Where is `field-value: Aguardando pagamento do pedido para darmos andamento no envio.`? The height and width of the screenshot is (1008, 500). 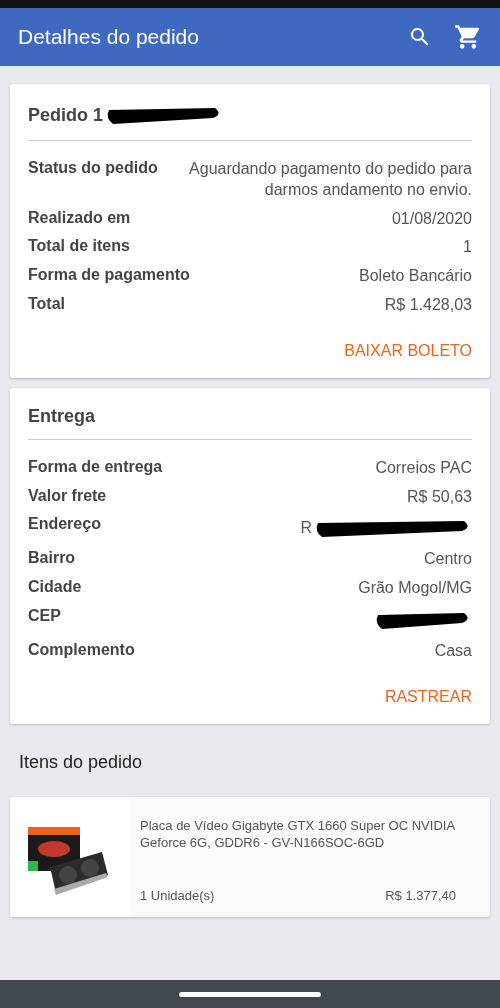 field-value: Aguardando pagamento do pedido para darmos andamento no envio. is located at coordinates (330, 179).